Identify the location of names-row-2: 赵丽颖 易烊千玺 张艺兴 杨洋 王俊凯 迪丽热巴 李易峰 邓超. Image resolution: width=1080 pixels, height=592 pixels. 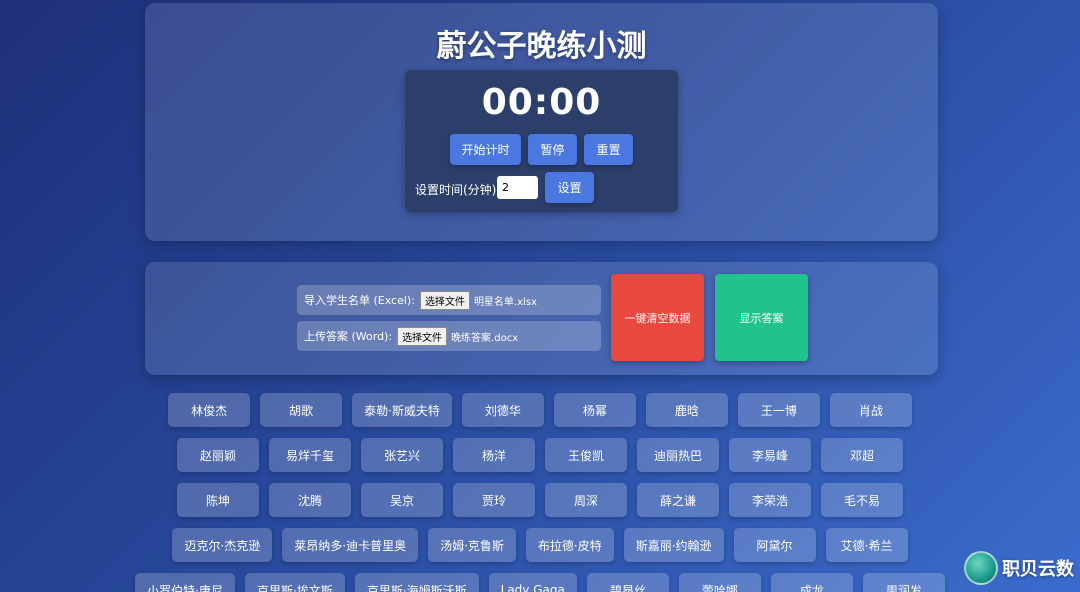
(540, 455).